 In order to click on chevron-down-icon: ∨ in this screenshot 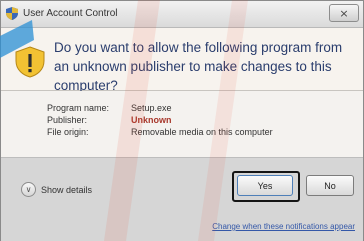, I will do `click(28, 189)`.